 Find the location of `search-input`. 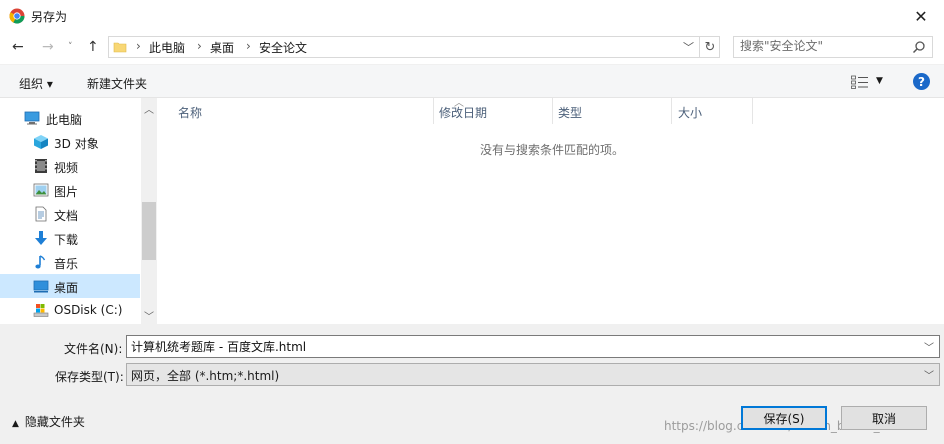

search-input is located at coordinates (820, 46).